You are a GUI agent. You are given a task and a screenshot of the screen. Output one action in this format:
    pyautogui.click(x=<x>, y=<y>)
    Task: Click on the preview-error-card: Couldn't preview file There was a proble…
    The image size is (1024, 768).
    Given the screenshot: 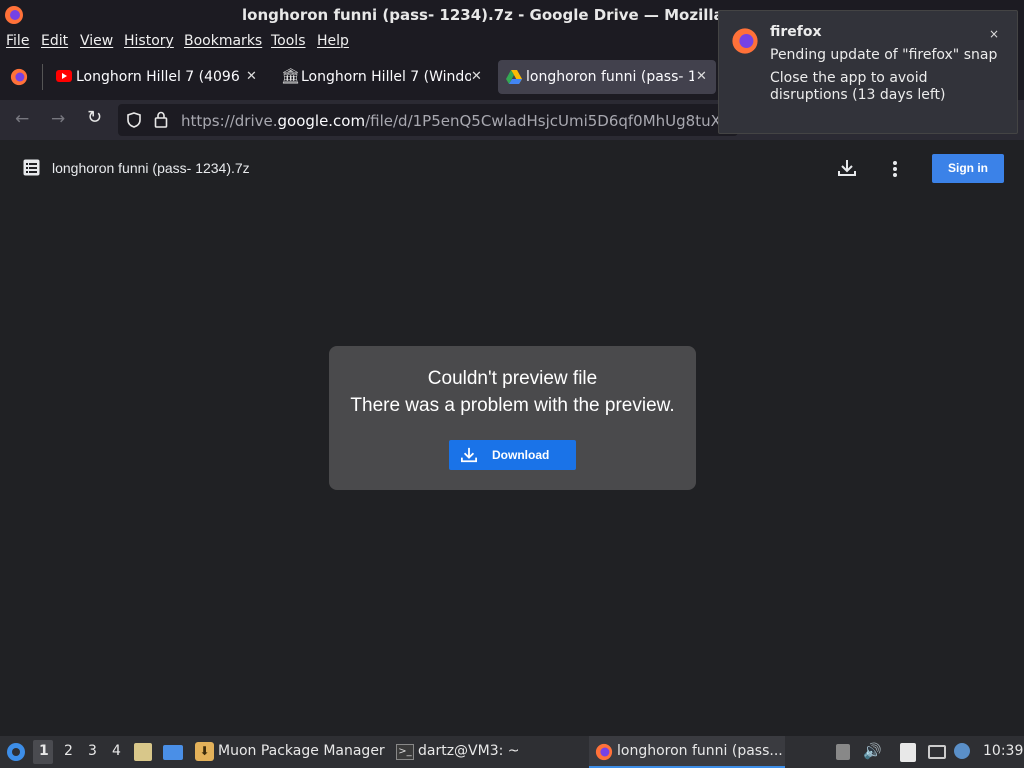 What is the action you would take?
    pyautogui.click(x=512, y=418)
    